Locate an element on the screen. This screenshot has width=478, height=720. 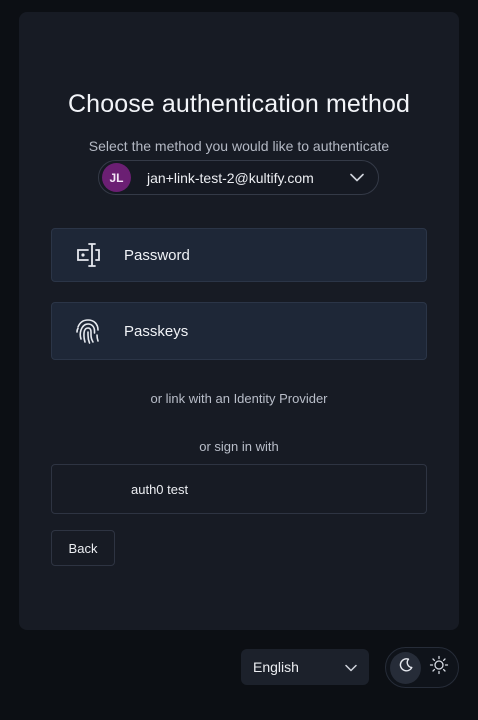
password-method-button: Password is located at coordinates (239, 255).